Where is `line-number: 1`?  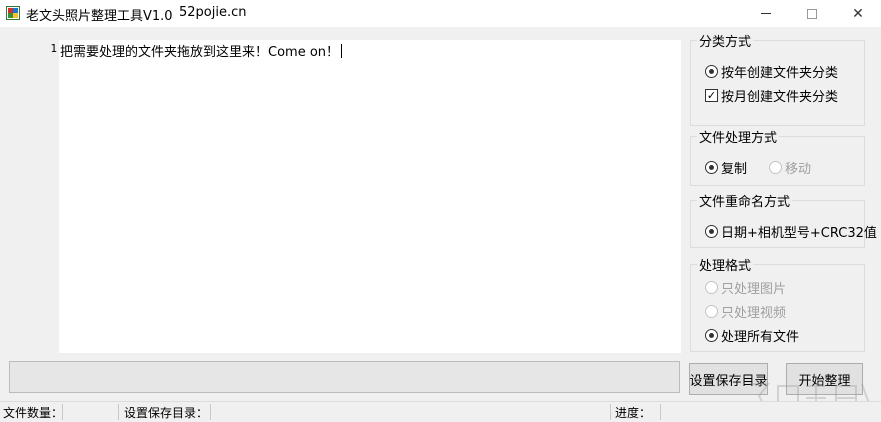
line-number: 1 is located at coordinates (53, 48).